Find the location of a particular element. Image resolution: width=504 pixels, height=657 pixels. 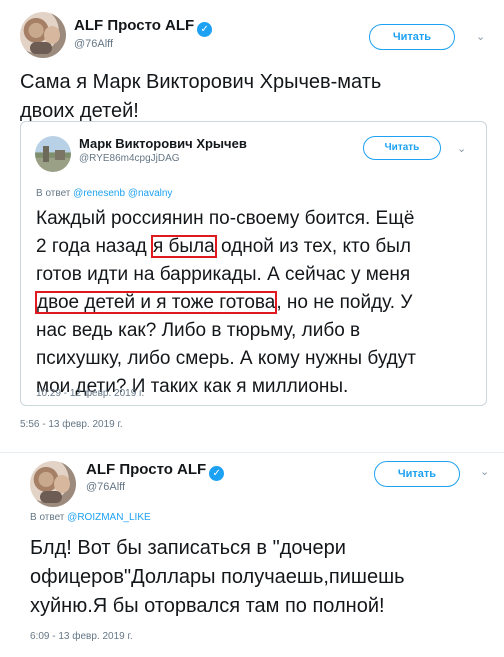

tweet-text-line: офицеров"Доллары получаешь,пишешь is located at coordinates (217, 577).